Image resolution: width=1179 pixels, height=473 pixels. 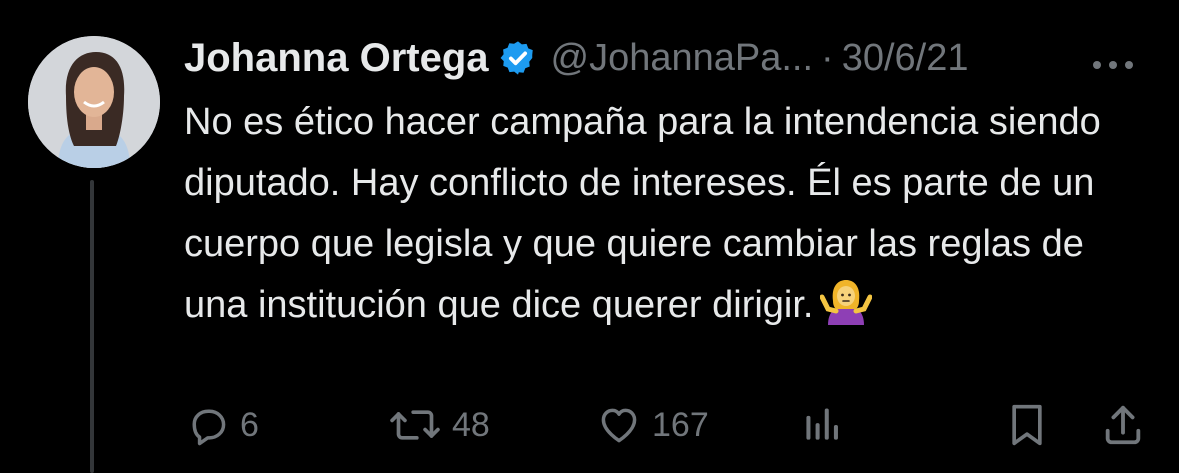 I want to click on bookmark-icon, so click(x=1027, y=425).